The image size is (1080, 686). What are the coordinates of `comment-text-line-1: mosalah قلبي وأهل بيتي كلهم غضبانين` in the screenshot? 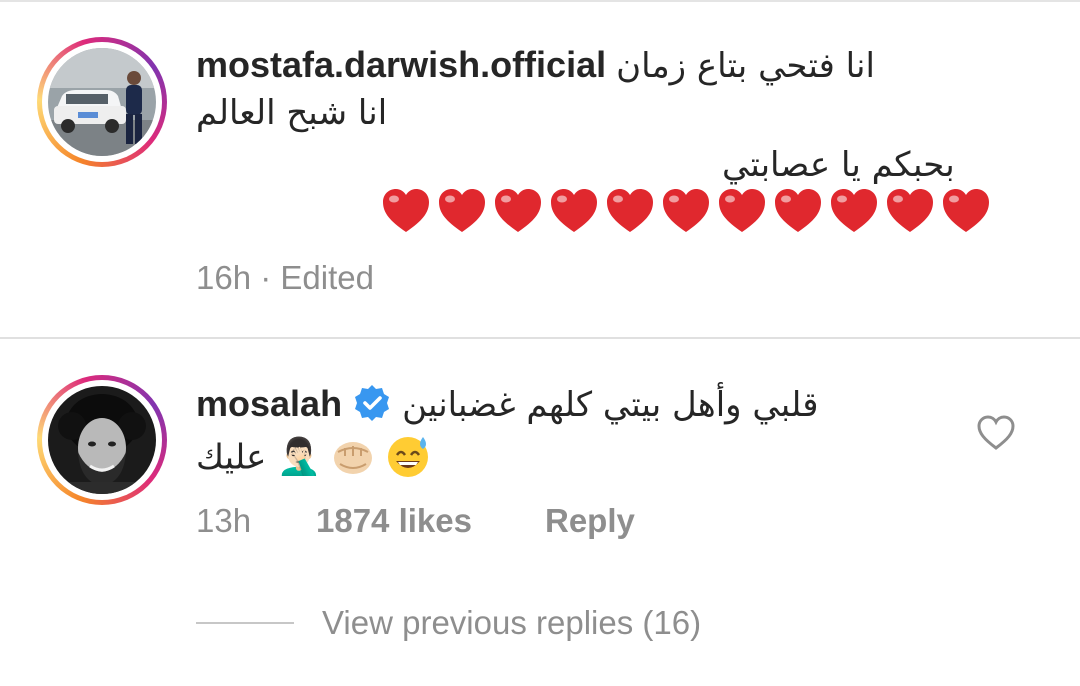 It's located at (507, 405).